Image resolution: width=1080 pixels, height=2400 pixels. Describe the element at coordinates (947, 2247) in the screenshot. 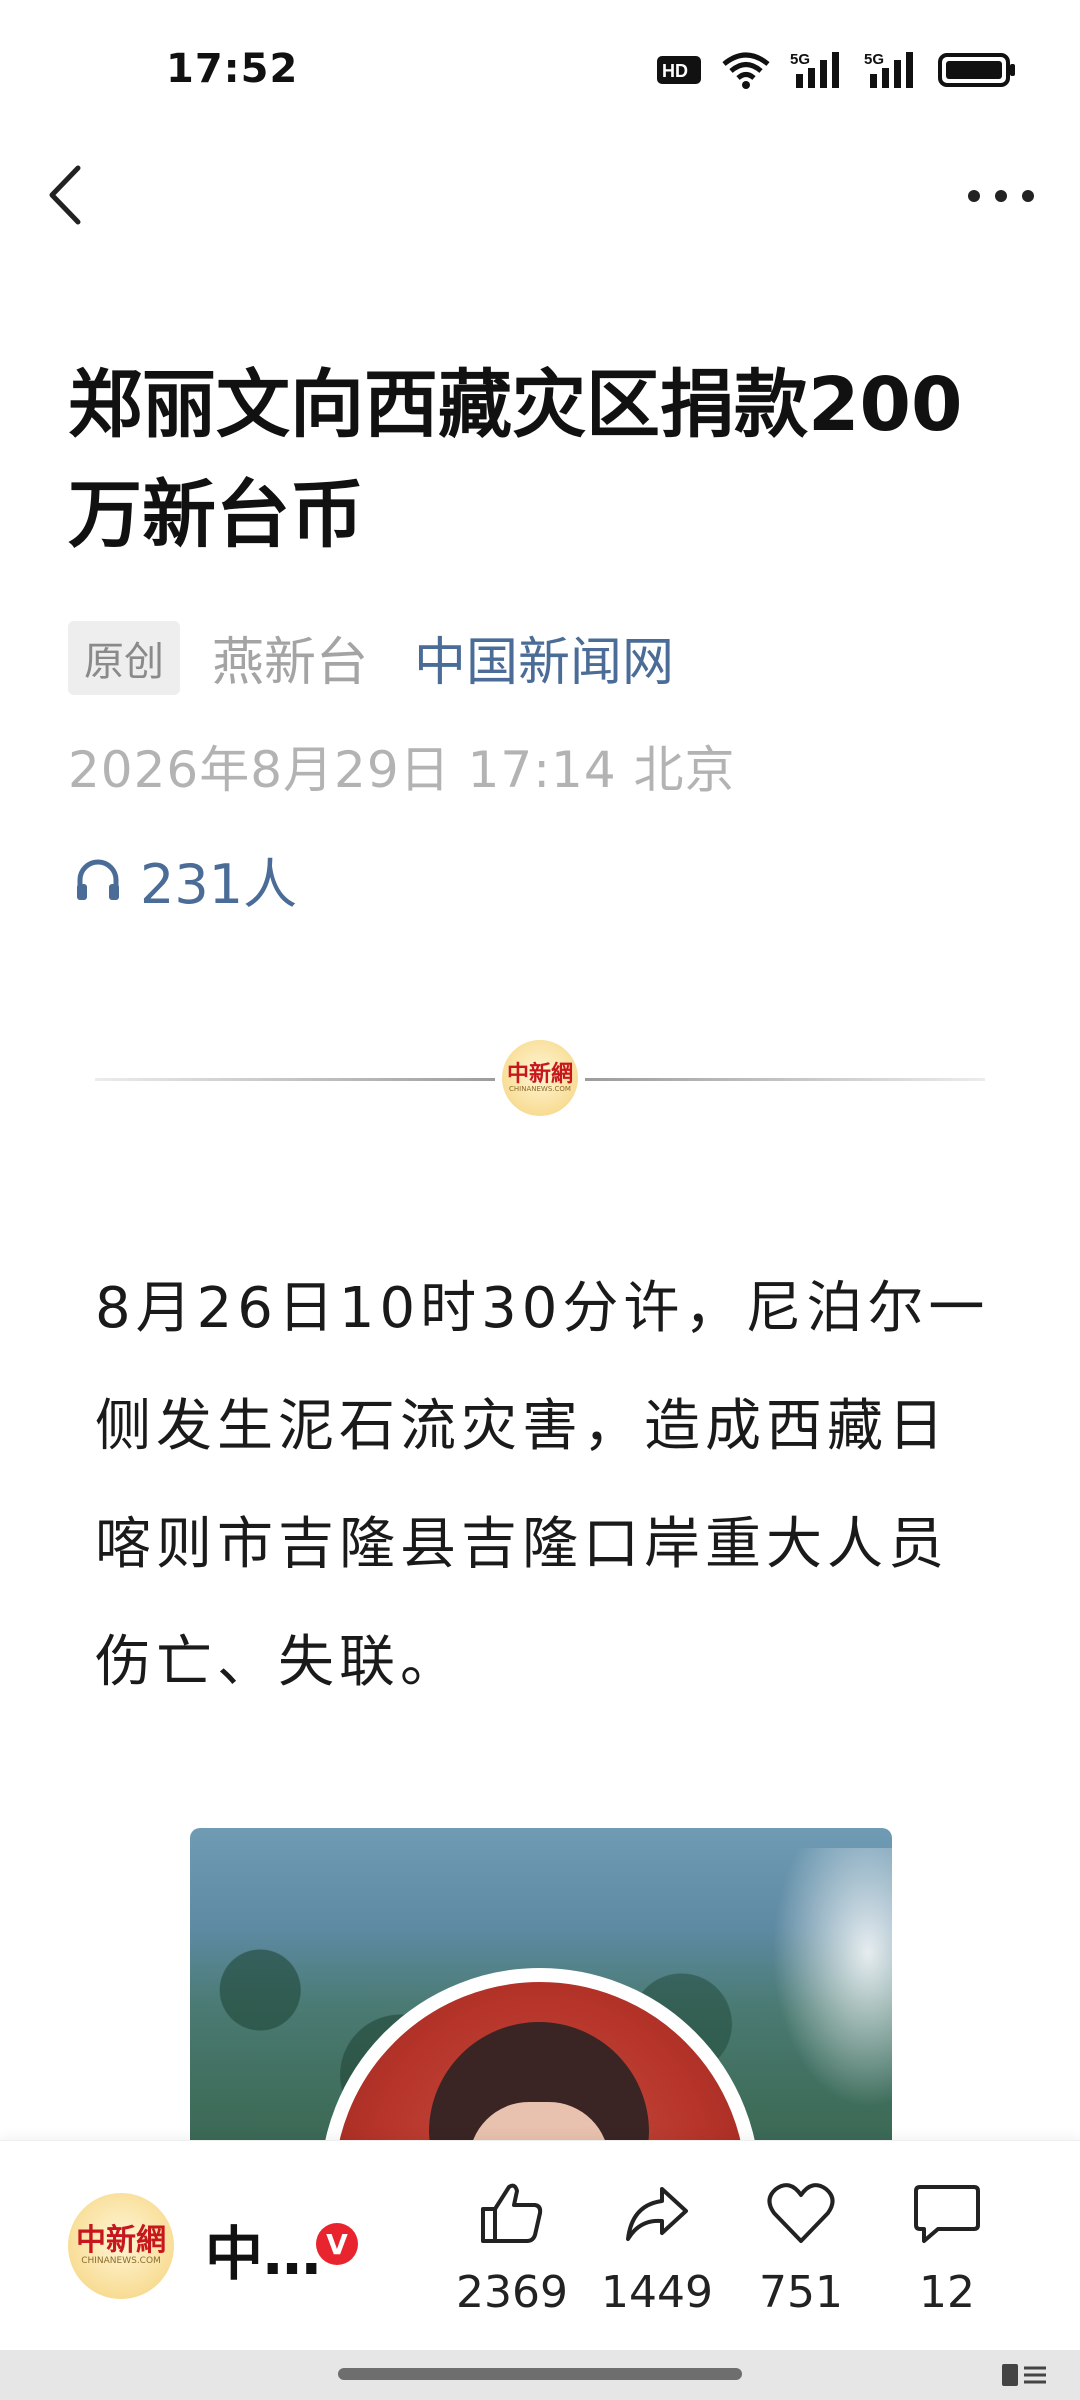

I see `comment-button: 12` at that location.